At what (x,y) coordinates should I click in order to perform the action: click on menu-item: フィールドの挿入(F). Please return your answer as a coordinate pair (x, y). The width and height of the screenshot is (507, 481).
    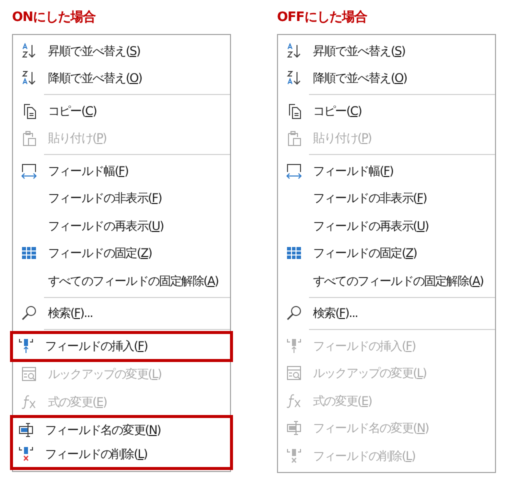
    Looking at the image, I should click on (121, 346).